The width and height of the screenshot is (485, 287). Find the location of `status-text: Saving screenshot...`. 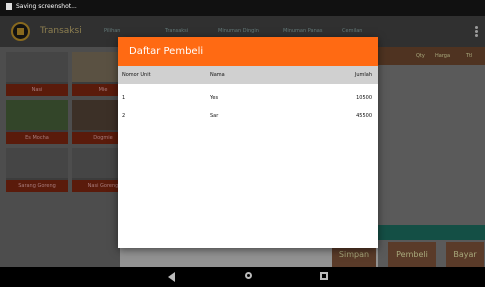

status-text: Saving screenshot... is located at coordinates (46, 6).